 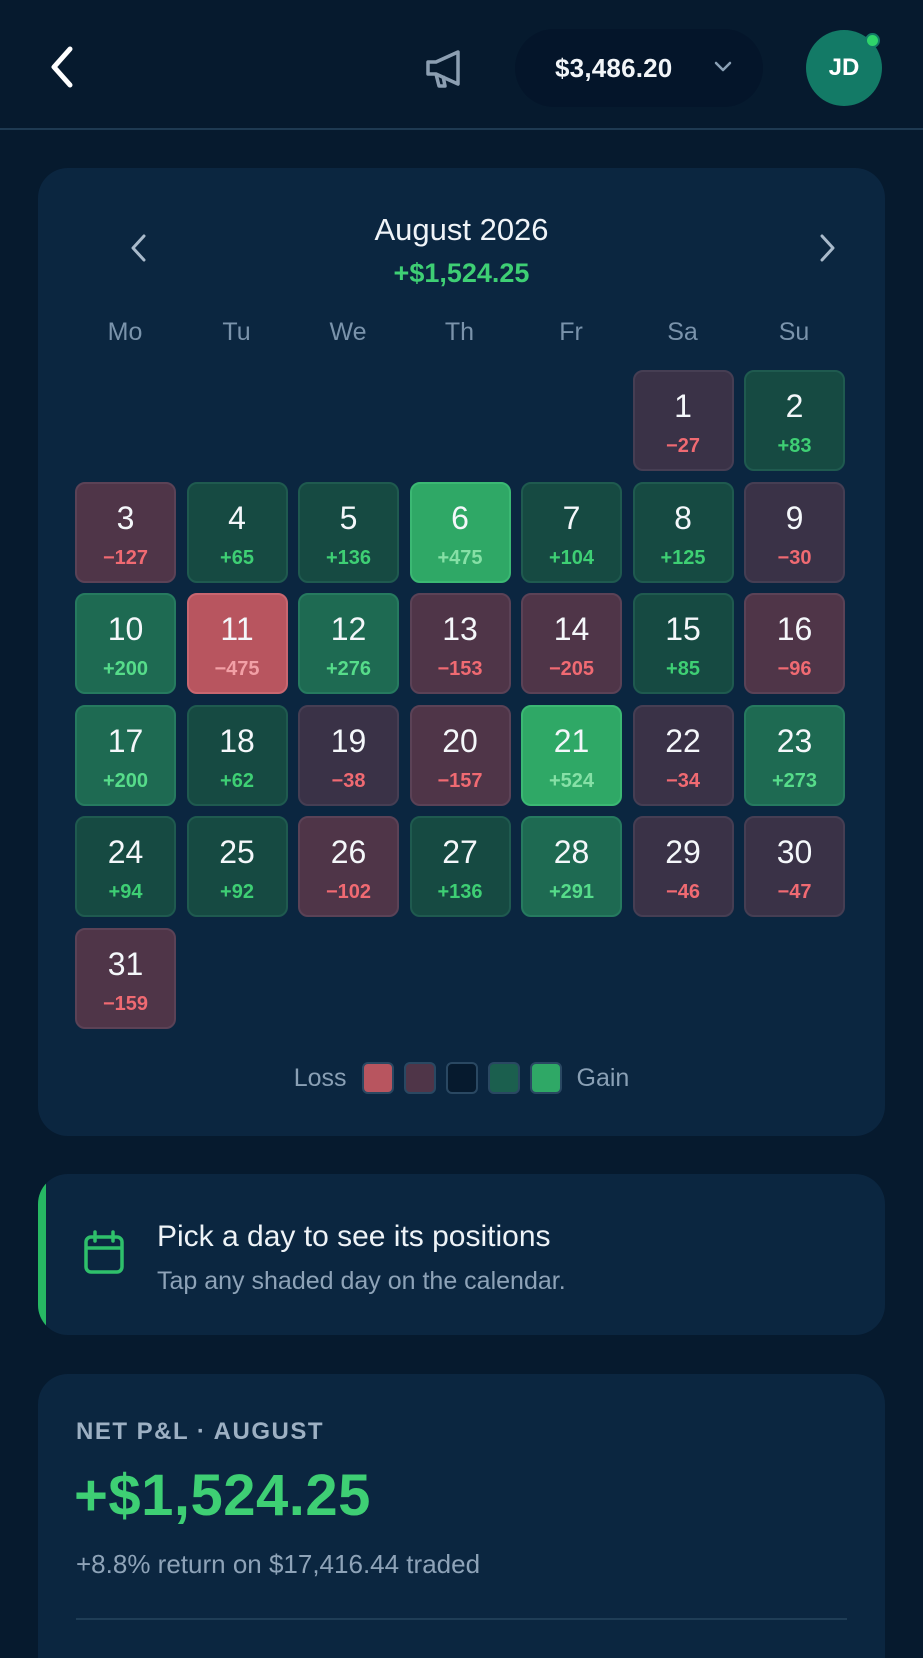 I want to click on calendar-day-cell: 19 −38, so click(x=348, y=755).